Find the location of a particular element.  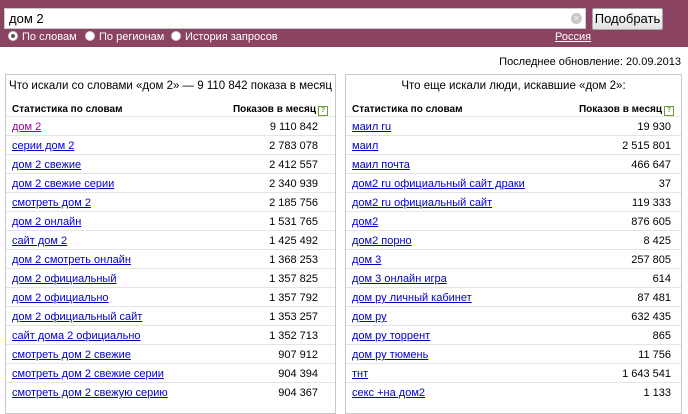

keyword-link: дом 2 официальный сайт is located at coordinates (77, 317).